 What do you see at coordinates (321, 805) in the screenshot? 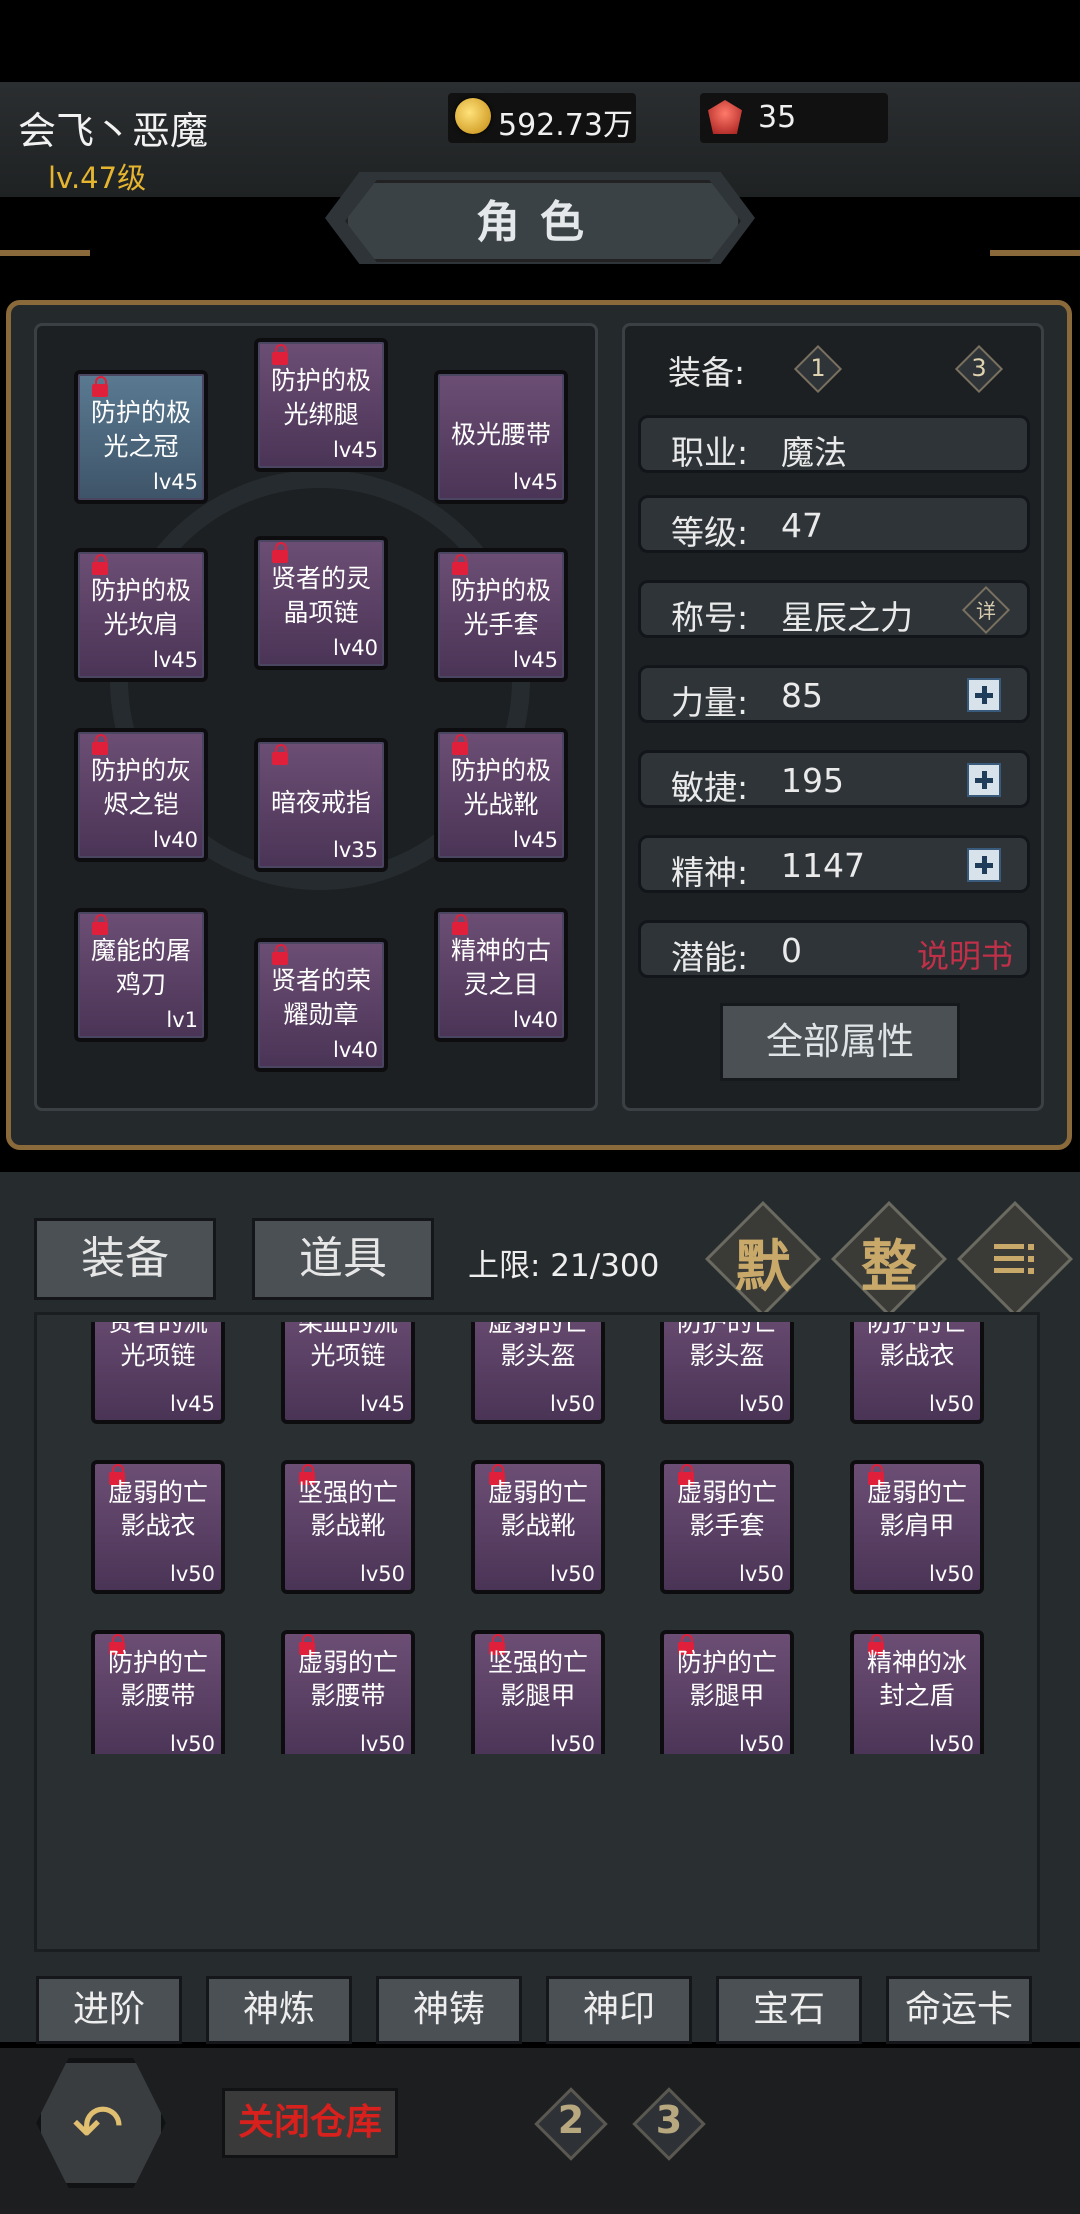
I see `equipped-slot: 暗夜戒指 lv35` at bounding box center [321, 805].